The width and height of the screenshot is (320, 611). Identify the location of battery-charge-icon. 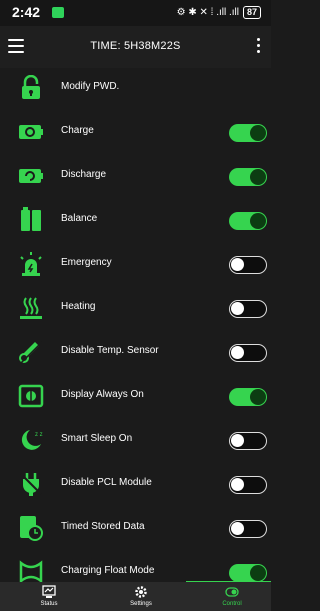
(31, 132).